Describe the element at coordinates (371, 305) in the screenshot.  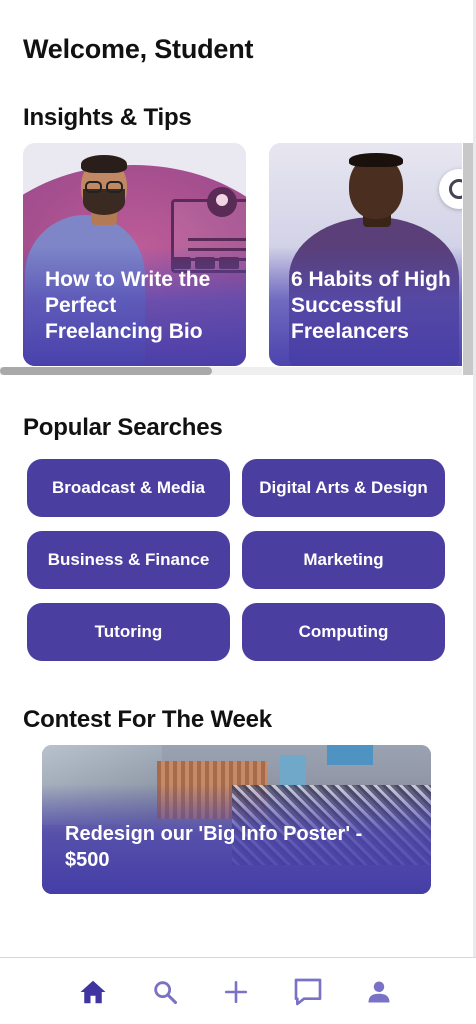
I see `insight-card-title: 6 Habits of High Successful Freelancers` at that location.